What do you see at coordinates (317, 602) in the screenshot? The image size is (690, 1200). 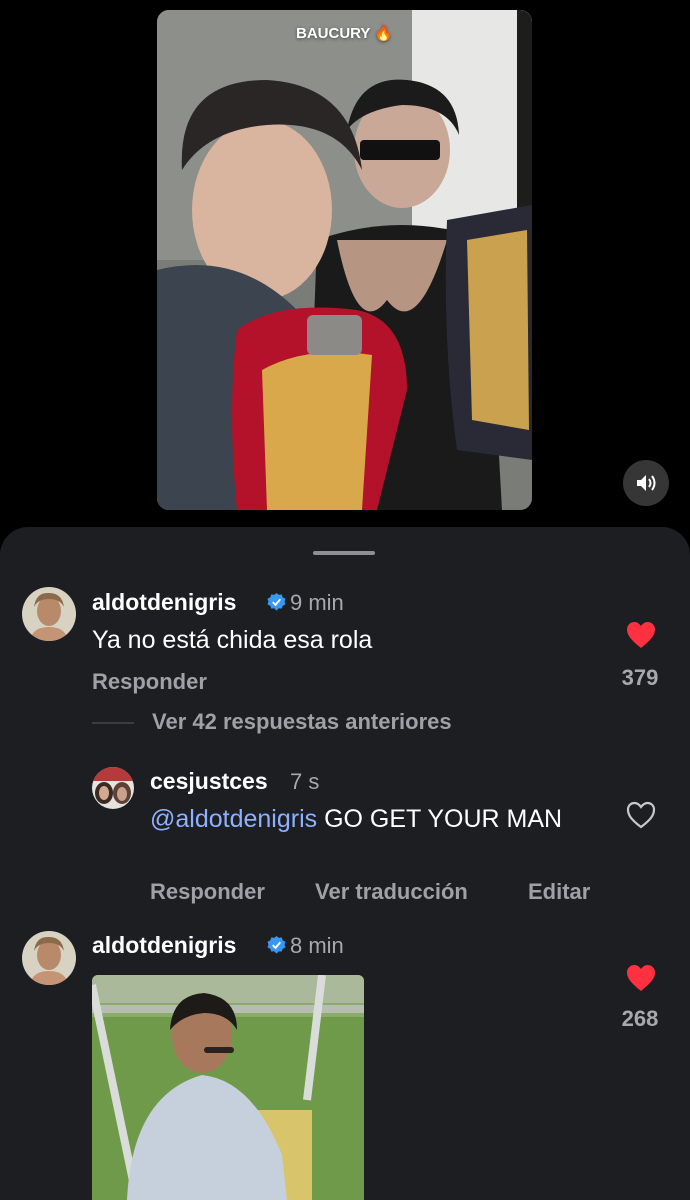 I see `comment-time: 9 min` at bounding box center [317, 602].